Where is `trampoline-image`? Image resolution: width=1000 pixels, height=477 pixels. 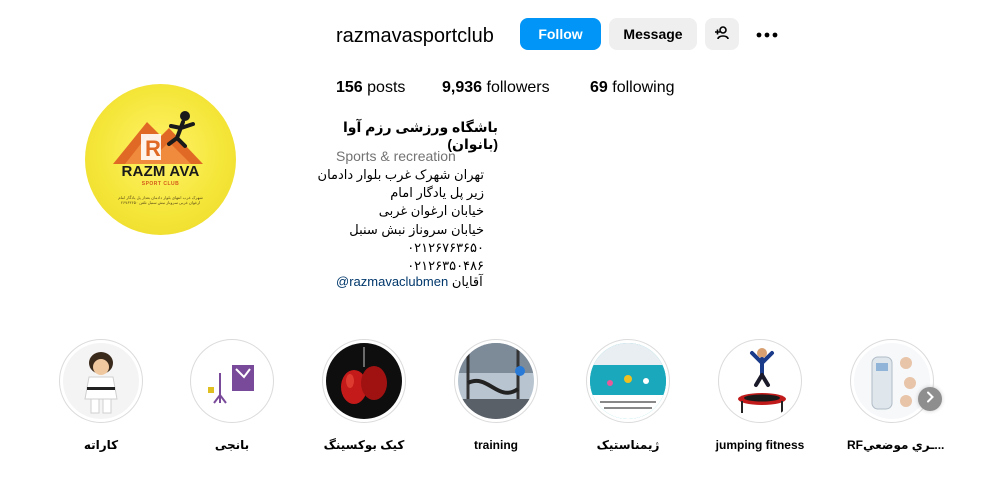 trampoline-image is located at coordinates (760, 381).